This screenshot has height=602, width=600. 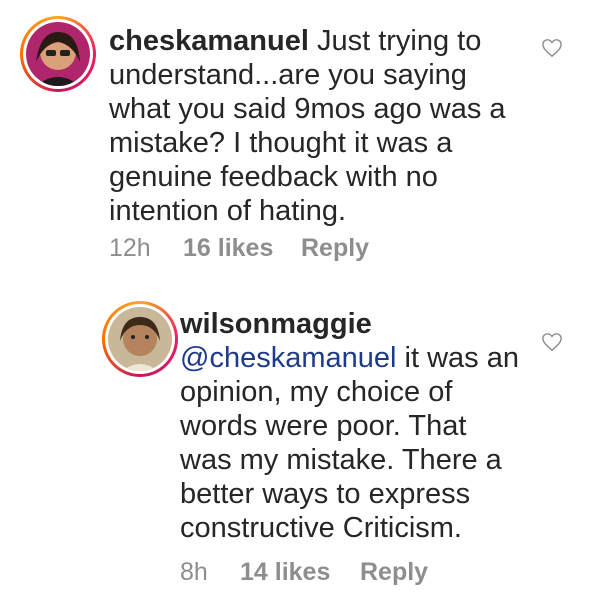 What do you see at coordinates (130, 248) in the screenshot?
I see `timestamp: 12h` at bounding box center [130, 248].